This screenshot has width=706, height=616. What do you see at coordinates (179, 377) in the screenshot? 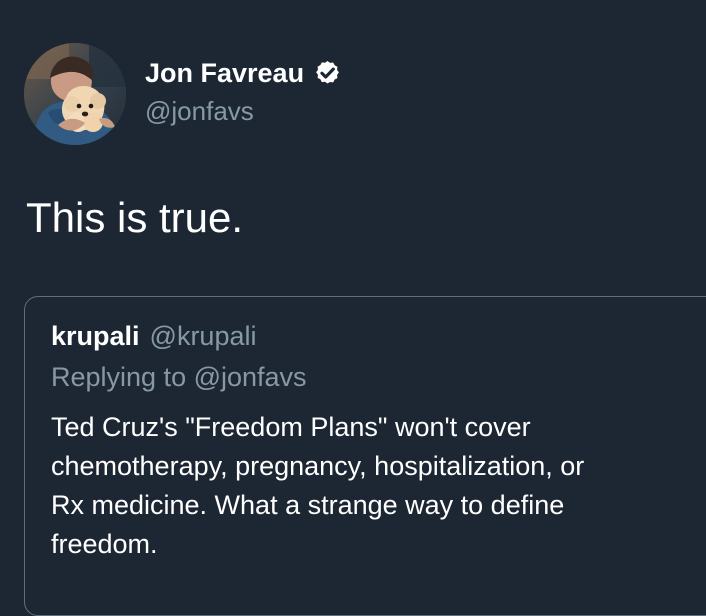
I see `quoted-tweet-reply-context: Replying to @jonfavs` at bounding box center [179, 377].